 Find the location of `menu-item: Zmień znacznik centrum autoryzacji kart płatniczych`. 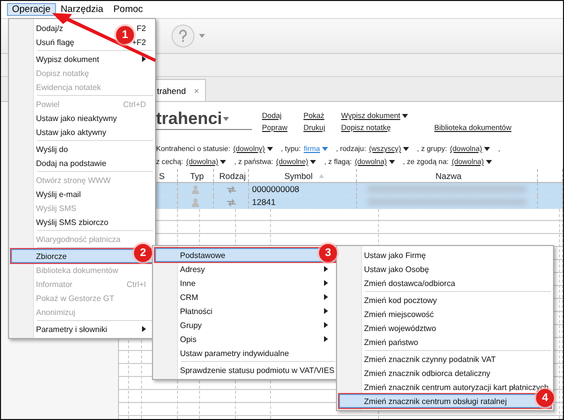

menu-item: Zmień znacznik centrum autoryzacji kart płatniczych is located at coordinates (456, 387).